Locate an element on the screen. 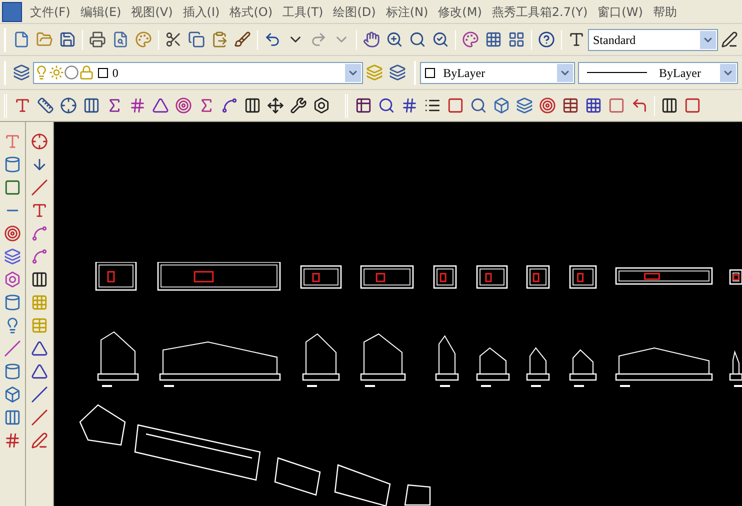 The image size is (742, 506). app-icon is located at coordinates (12, 12).